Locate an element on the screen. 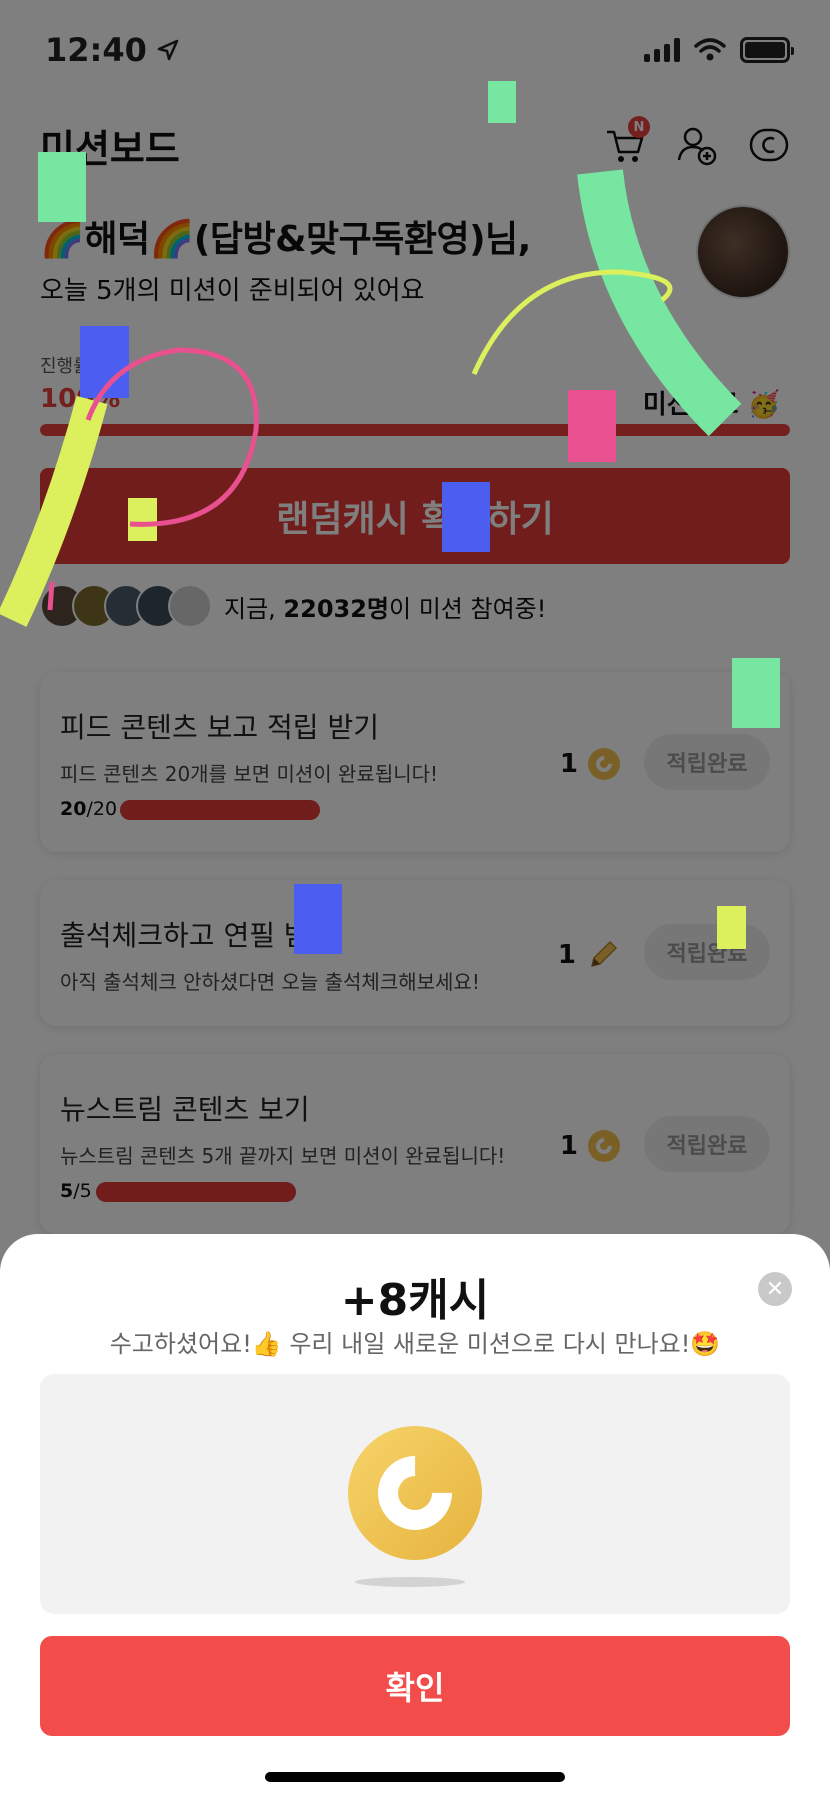  time-text: 12:40 is located at coordinates (96, 50).